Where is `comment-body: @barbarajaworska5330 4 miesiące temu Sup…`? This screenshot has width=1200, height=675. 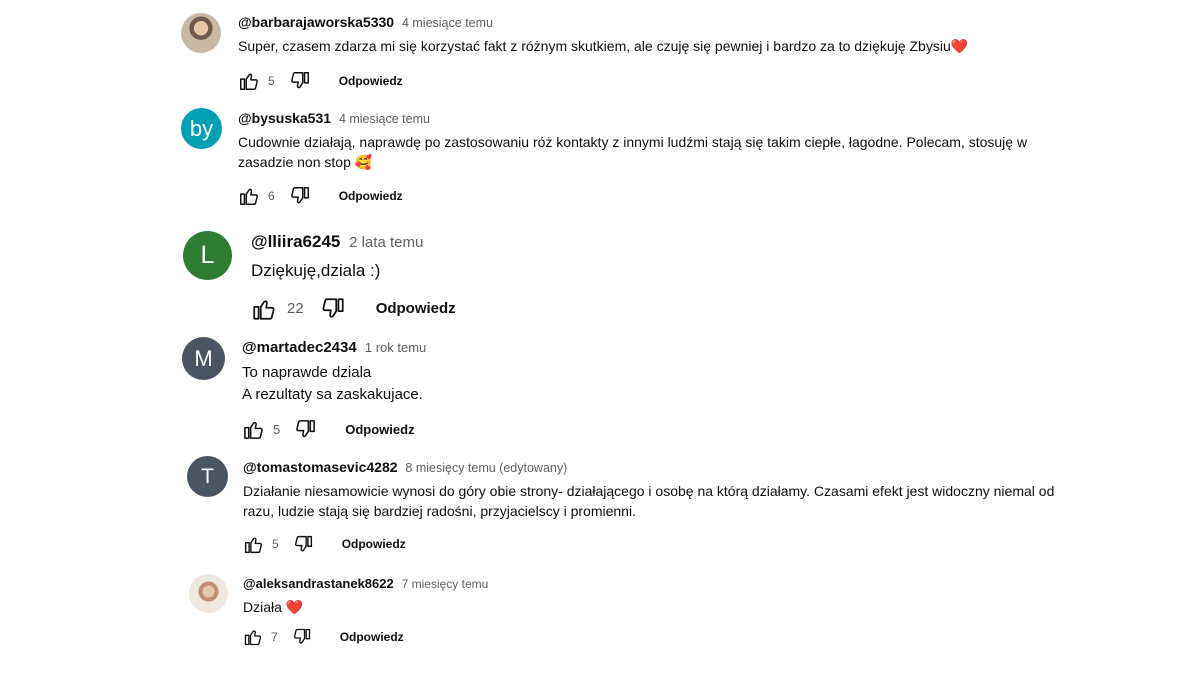 comment-body: @barbarajaworska5330 4 miesiące temu Sup… is located at coordinates (658, 53).